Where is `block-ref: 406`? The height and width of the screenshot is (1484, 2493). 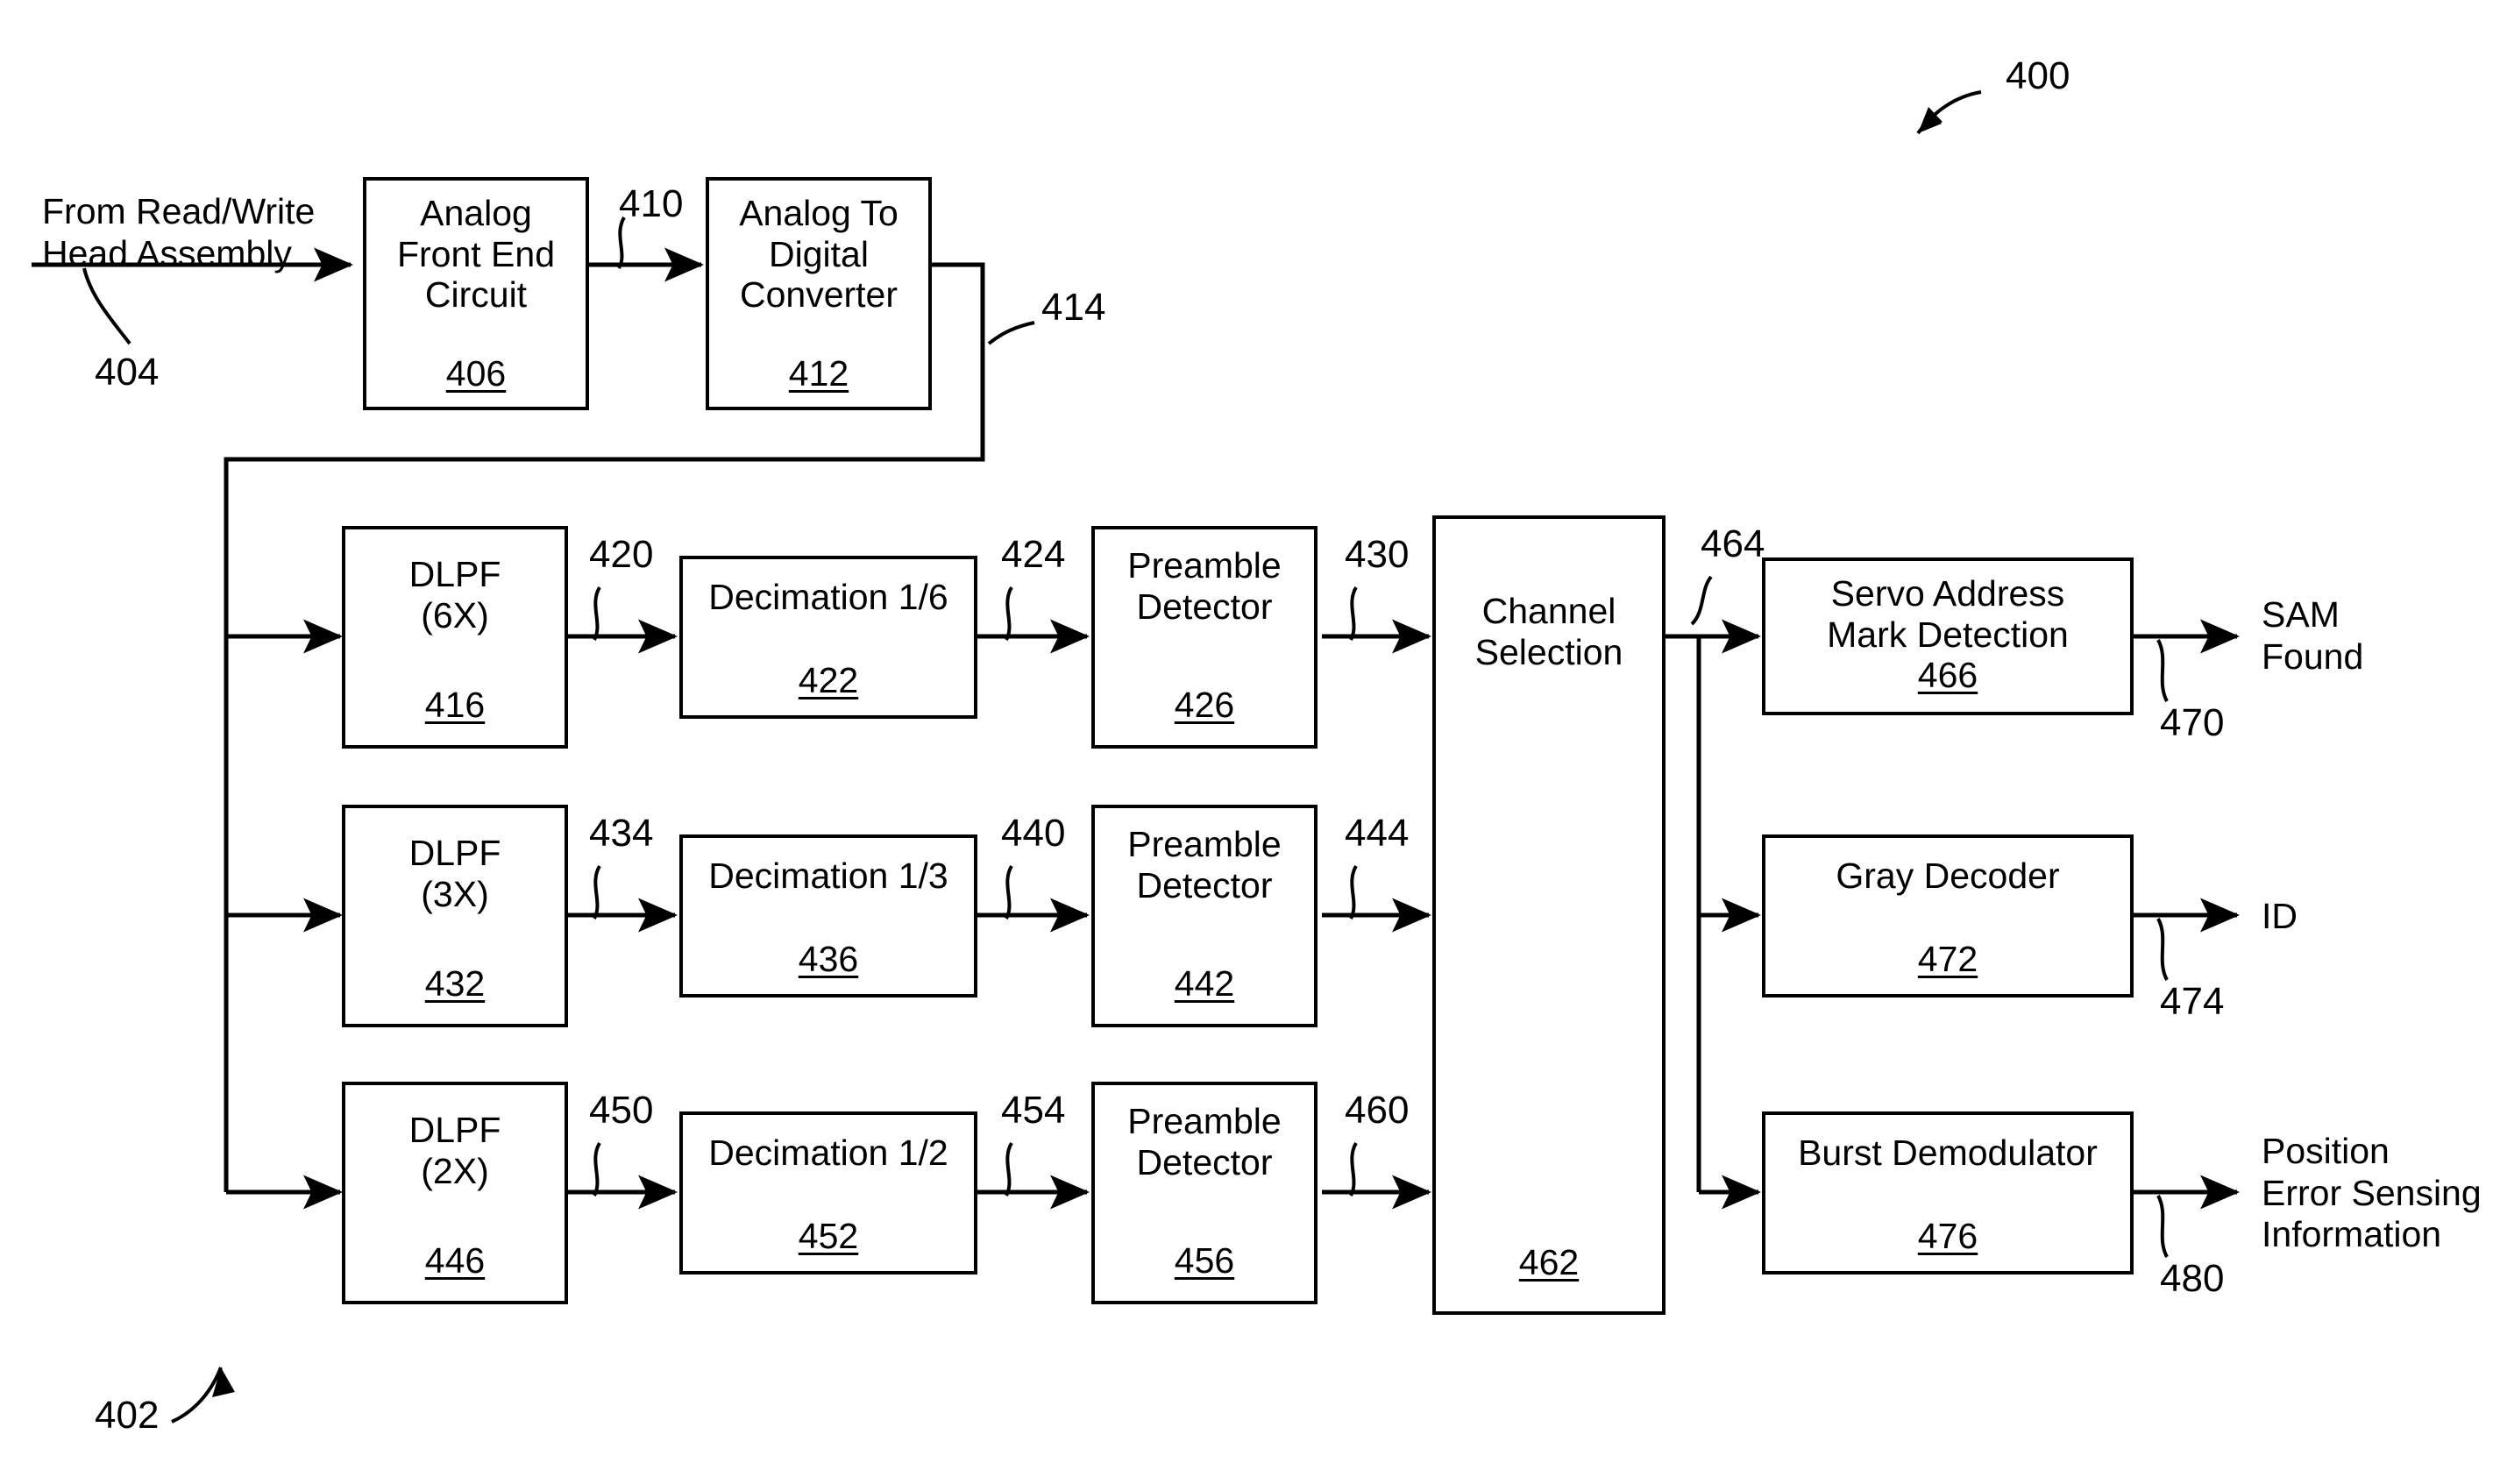 block-ref: 406 is located at coordinates (476, 373).